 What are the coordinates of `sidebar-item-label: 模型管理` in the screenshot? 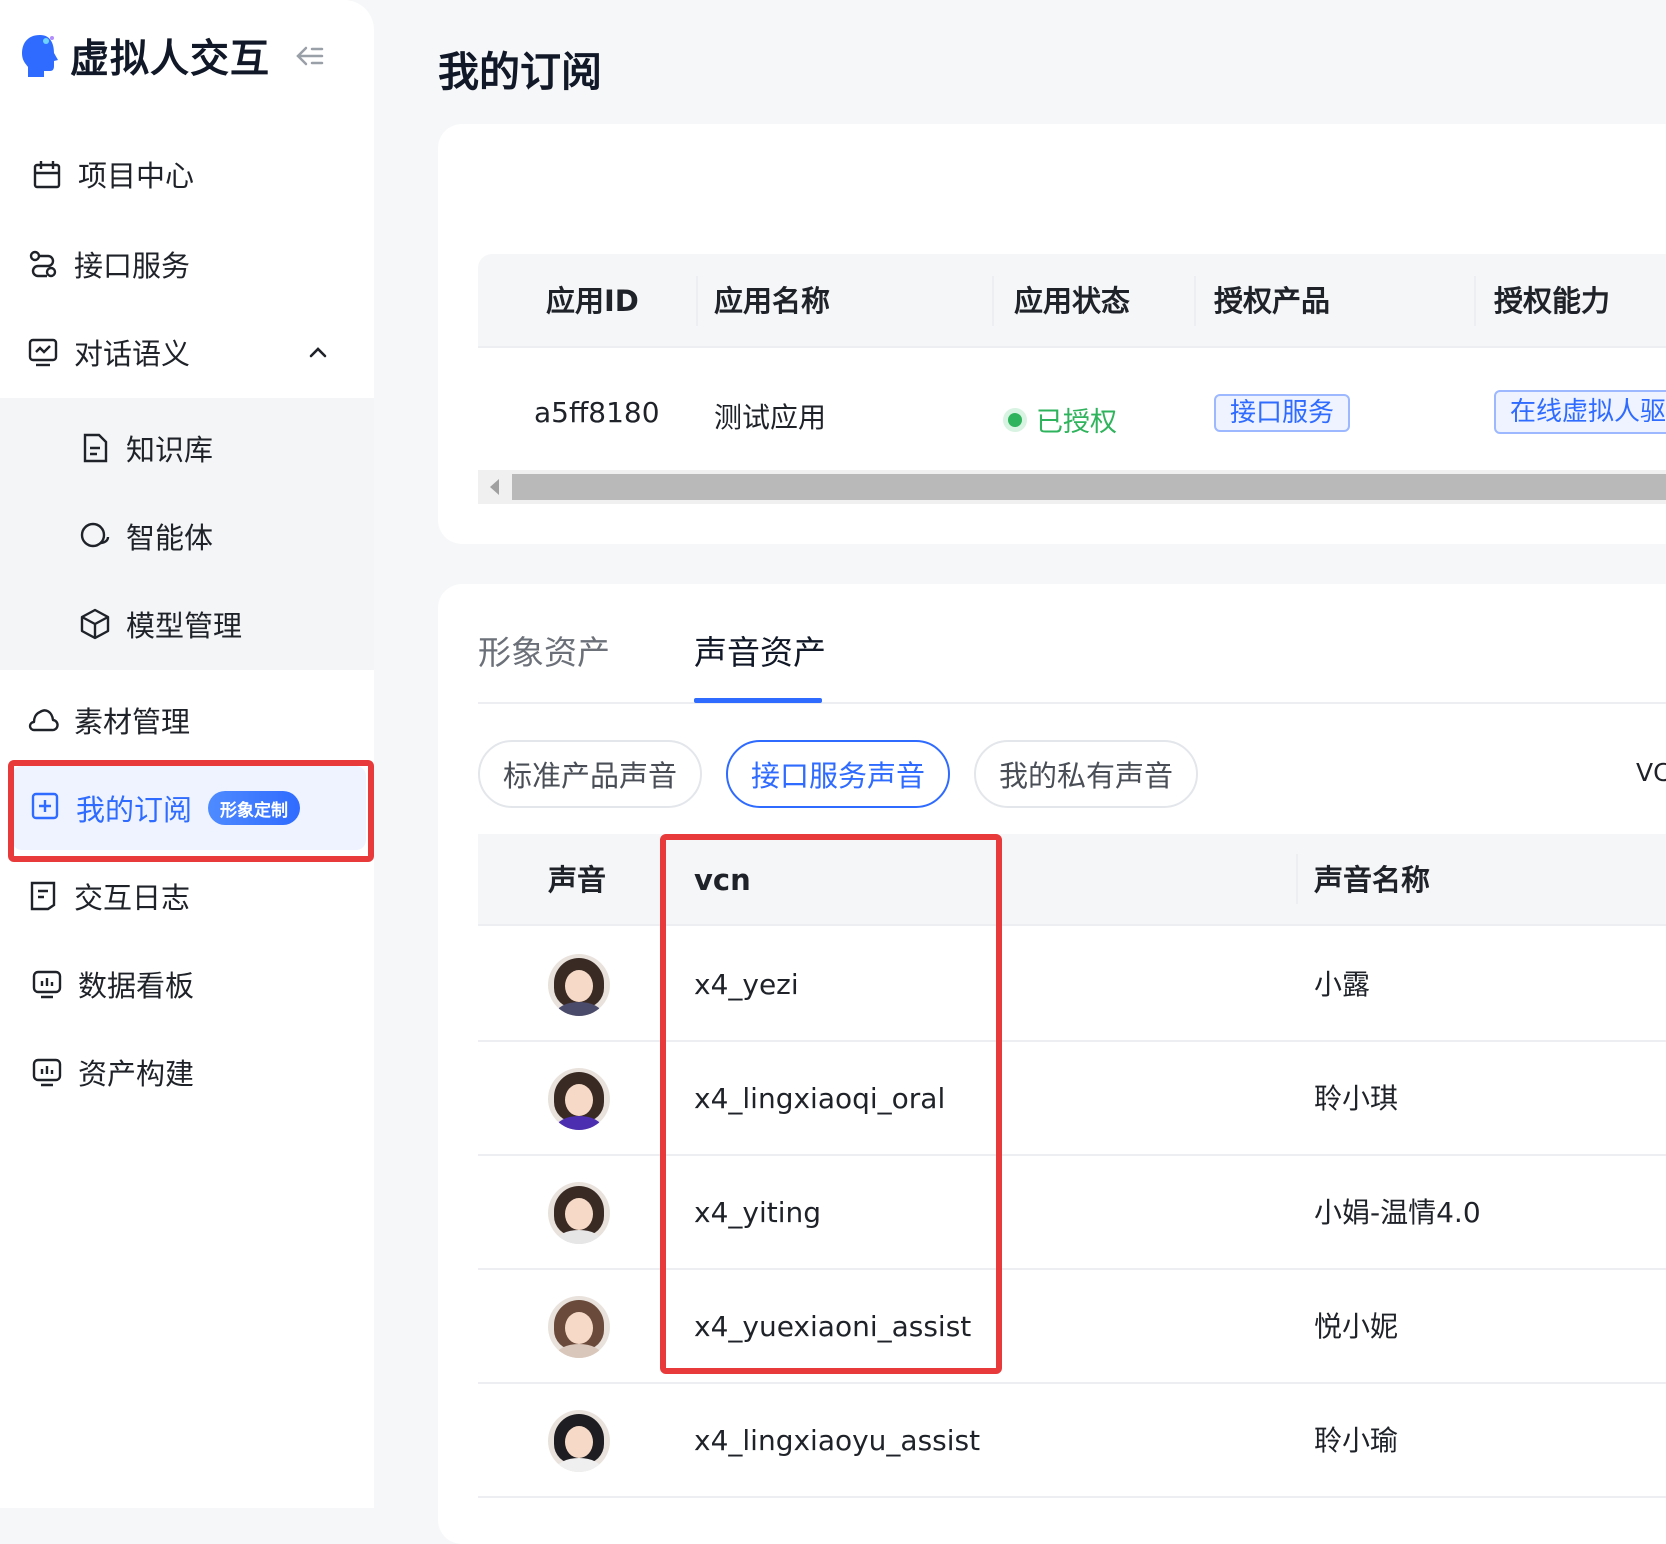 It's located at (184, 626).